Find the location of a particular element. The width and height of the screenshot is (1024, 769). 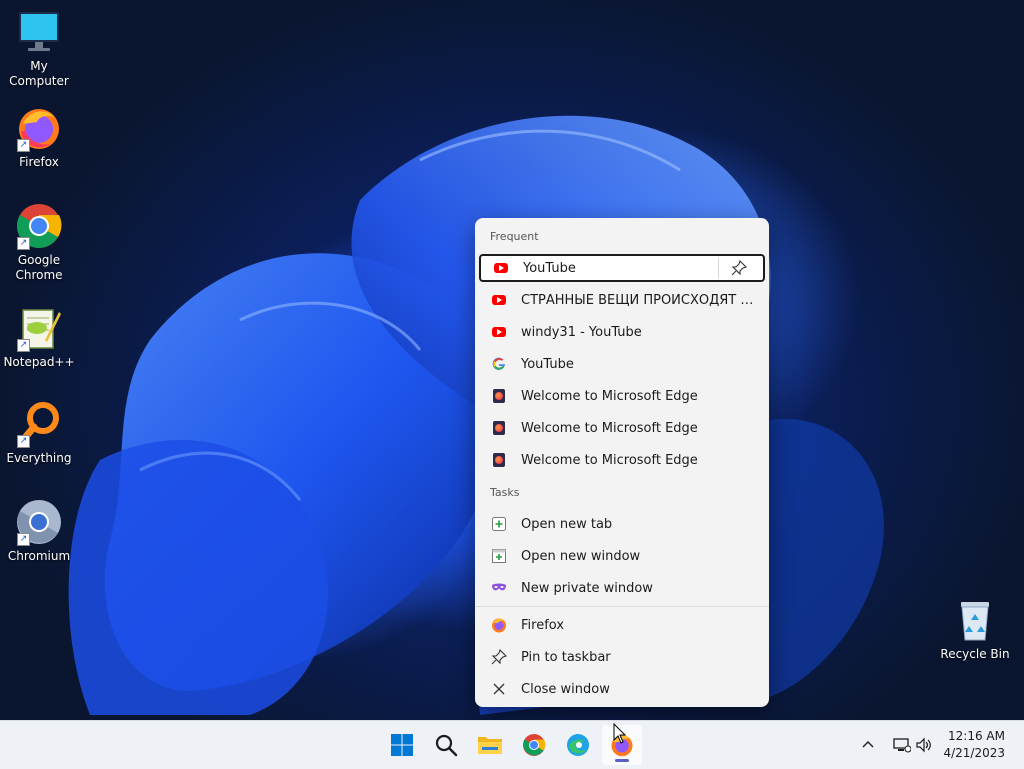

jump-list-pin-to-taskbar: Pin to taskbar is located at coordinates (622, 657).